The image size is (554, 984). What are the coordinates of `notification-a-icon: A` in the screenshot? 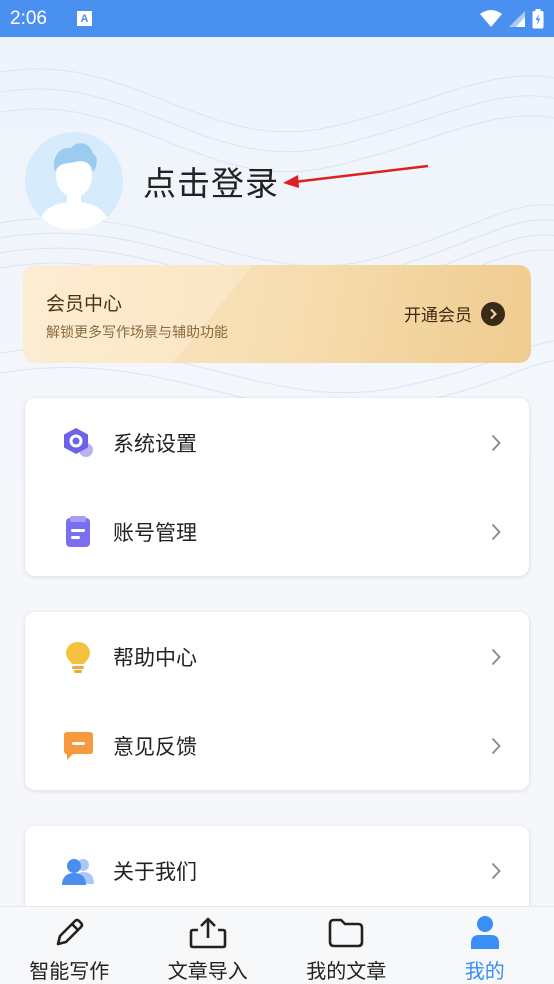 It's located at (84, 18).